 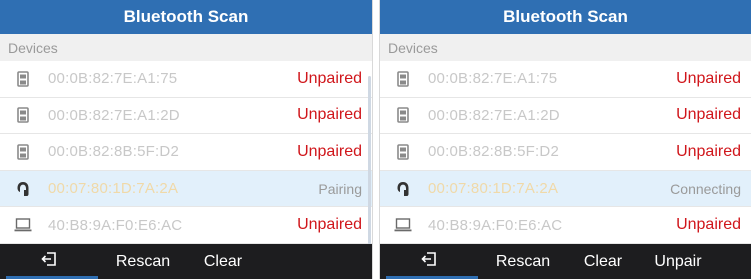 I want to click on unpair-button: Unpair, so click(x=678, y=261).